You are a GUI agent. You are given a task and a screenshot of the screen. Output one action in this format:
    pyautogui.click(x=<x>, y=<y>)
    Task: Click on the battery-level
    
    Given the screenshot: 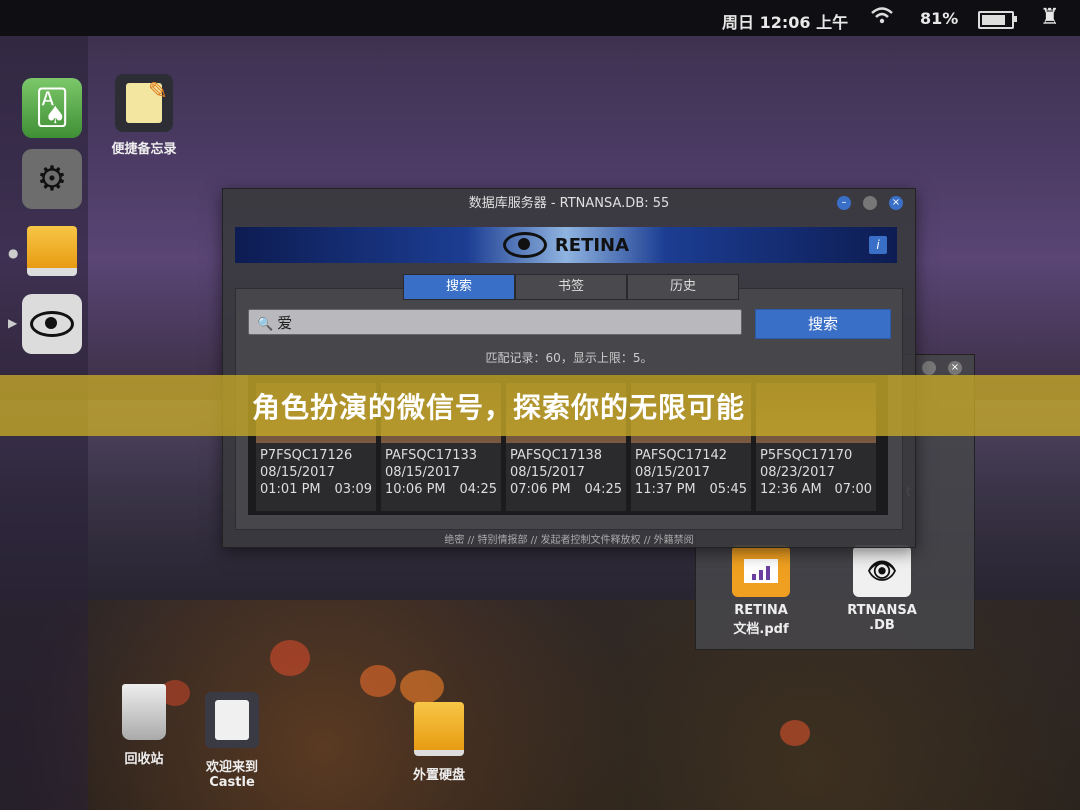 What is the action you would take?
    pyautogui.click(x=993, y=20)
    